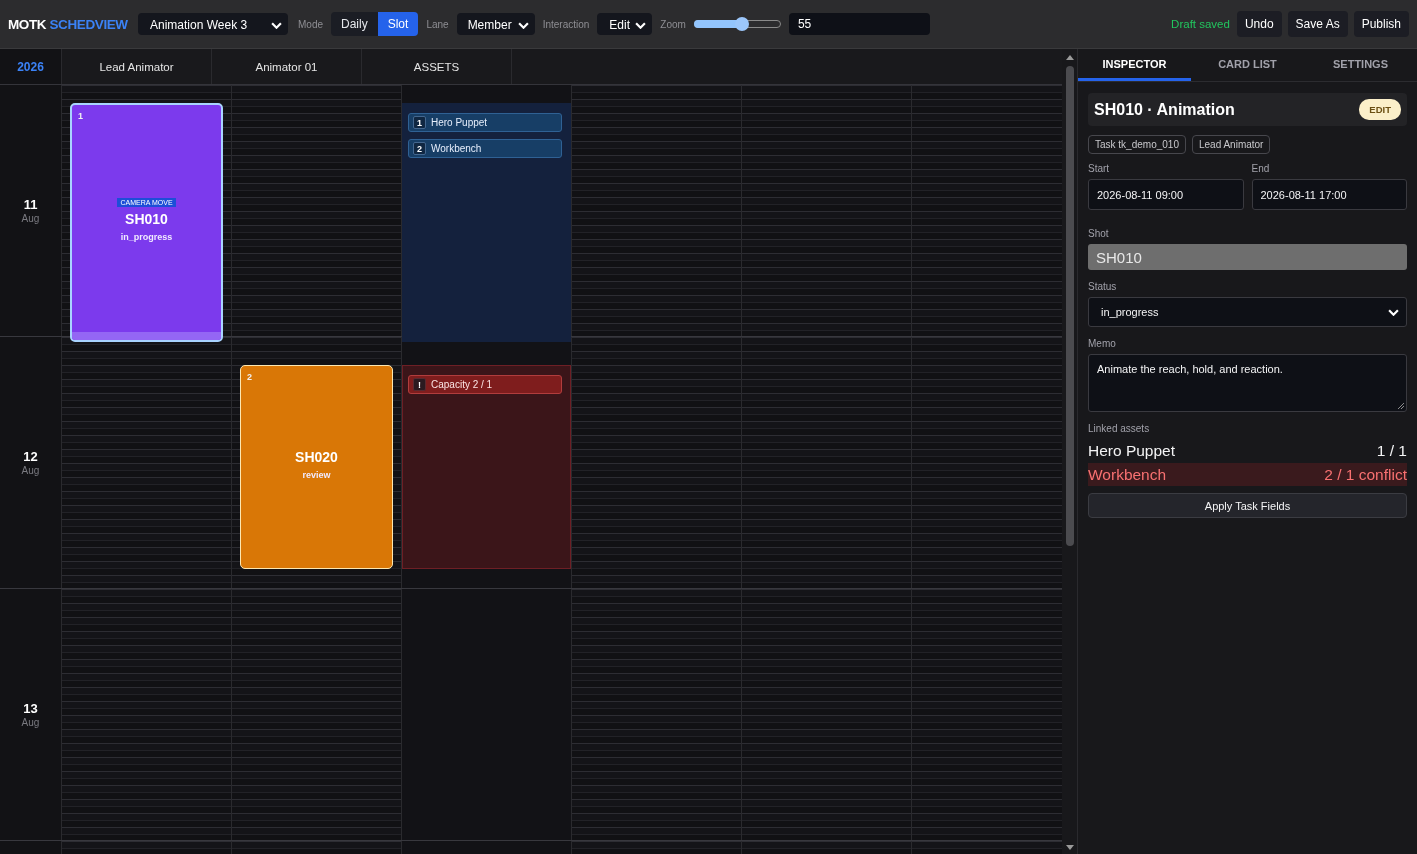 Image resolution: width=1417 pixels, height=854 pixels. I want to click on lane-header: Lead Animator, so click(137, 66).